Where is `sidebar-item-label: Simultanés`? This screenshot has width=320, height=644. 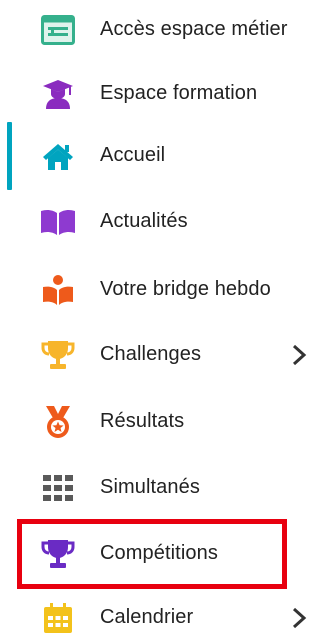 sidebar-item-label: Simultanés is located at coordinates (150, 487).